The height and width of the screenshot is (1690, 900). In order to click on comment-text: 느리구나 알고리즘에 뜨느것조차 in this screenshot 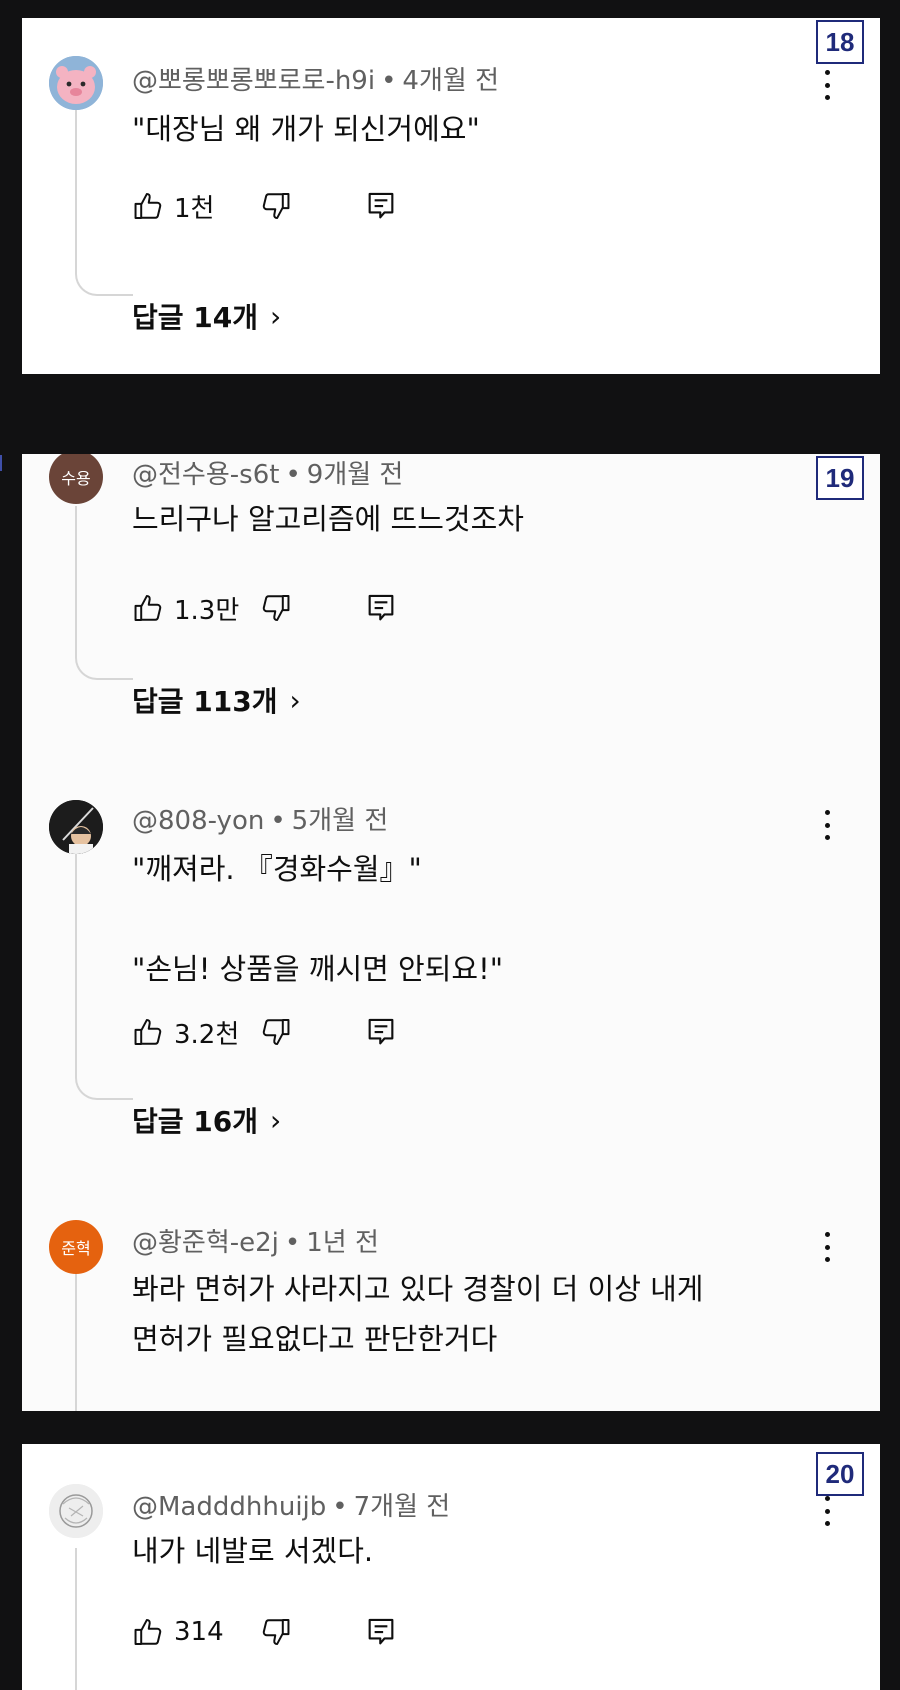, I will do `click(471, 519)`.